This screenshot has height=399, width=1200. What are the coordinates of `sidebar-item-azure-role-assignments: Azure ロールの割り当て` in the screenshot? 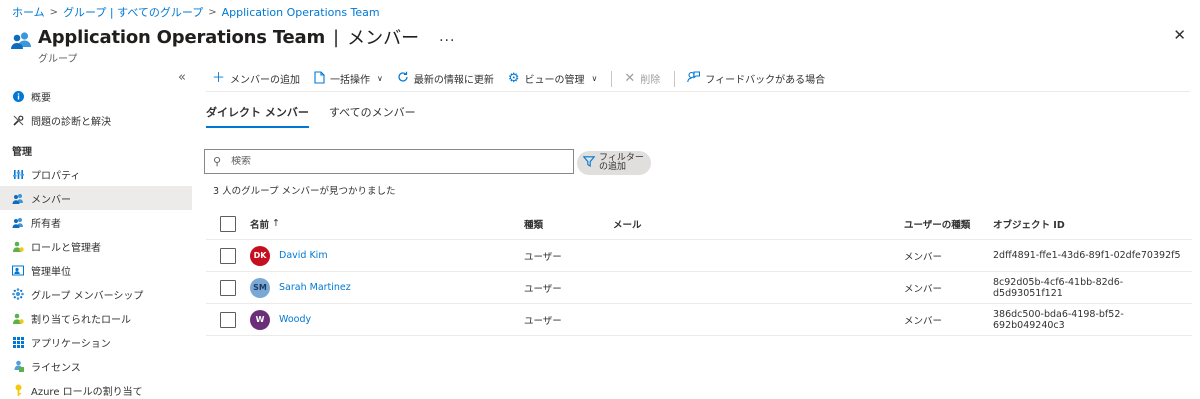 It's located at (96, 388).